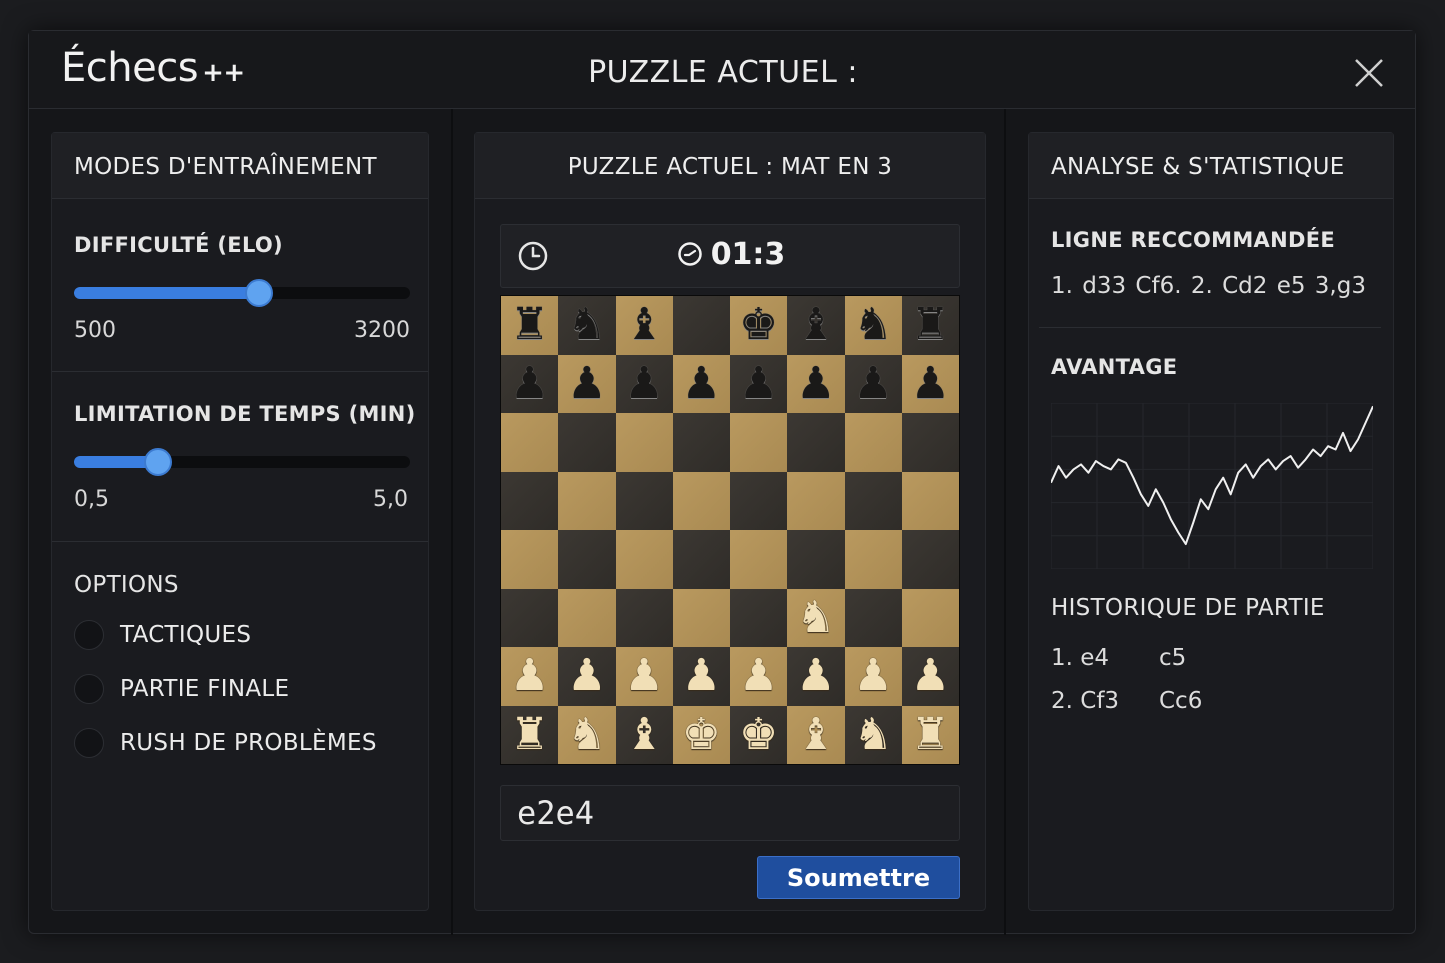  Describe the element at coordinates (701, 559) in the screenshot. I see `square-d4` at that location.